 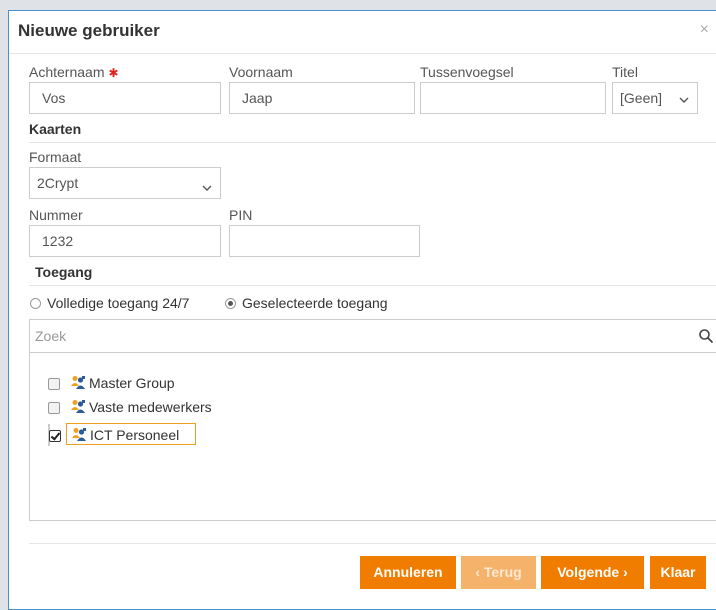 I want to click on volledige-toegang-label: Volledige toegang 24/7, so click(x=118, y=303).